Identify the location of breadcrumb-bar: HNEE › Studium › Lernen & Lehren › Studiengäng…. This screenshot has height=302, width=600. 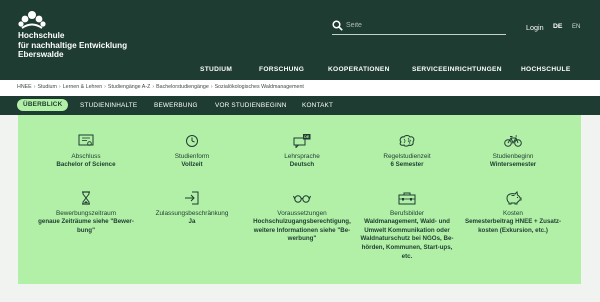
(300, 88).